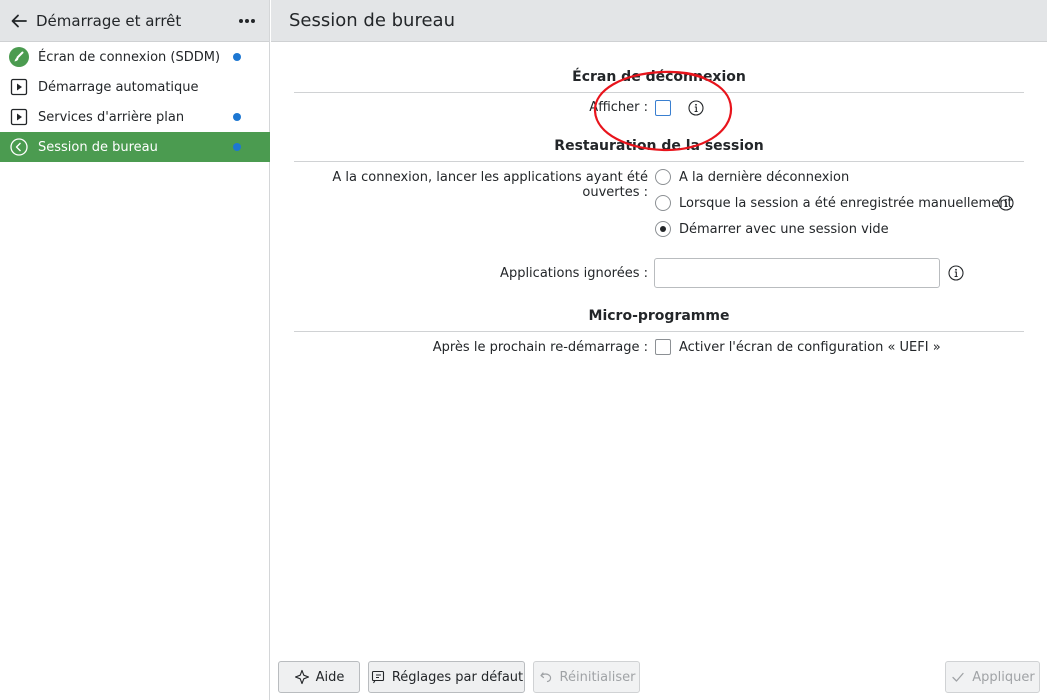 The width and height of the screenshot is (1047, 700). I want to click on undo-icon, so click(545, 677).